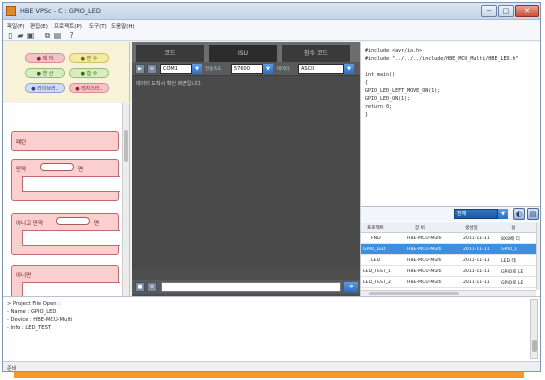  I want to click on project-list-icon: ▤, so click(533, 214).